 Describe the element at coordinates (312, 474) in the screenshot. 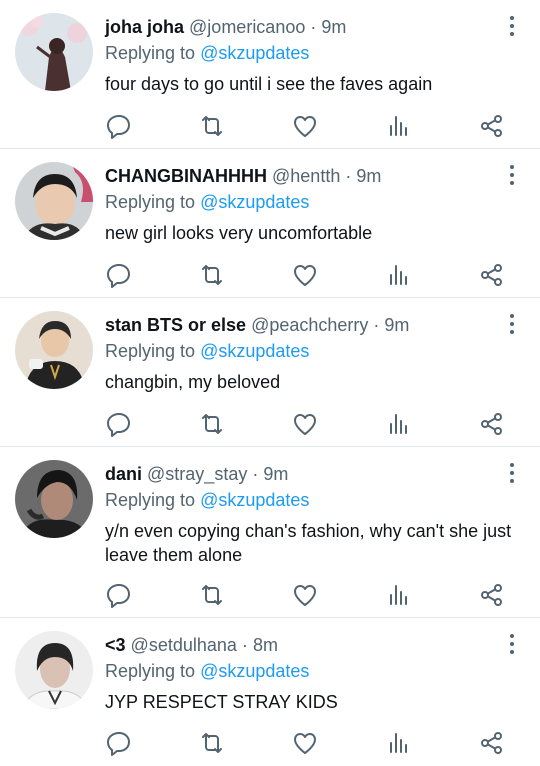

I see `tweet-header: dani @stray_stay · 9m` at that location.